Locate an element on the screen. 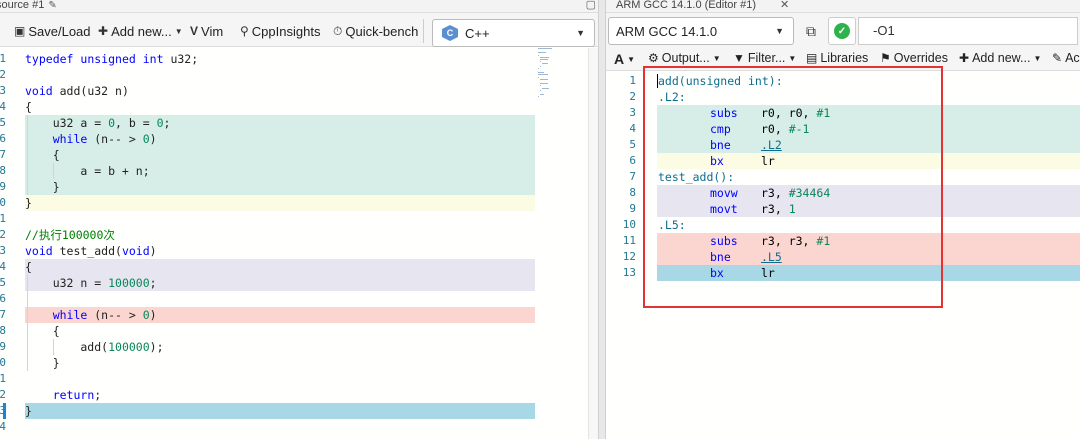 This screenshot has height=439, width=1080. source-line: 8 a = b + n; is located at coordinates (299, 171).